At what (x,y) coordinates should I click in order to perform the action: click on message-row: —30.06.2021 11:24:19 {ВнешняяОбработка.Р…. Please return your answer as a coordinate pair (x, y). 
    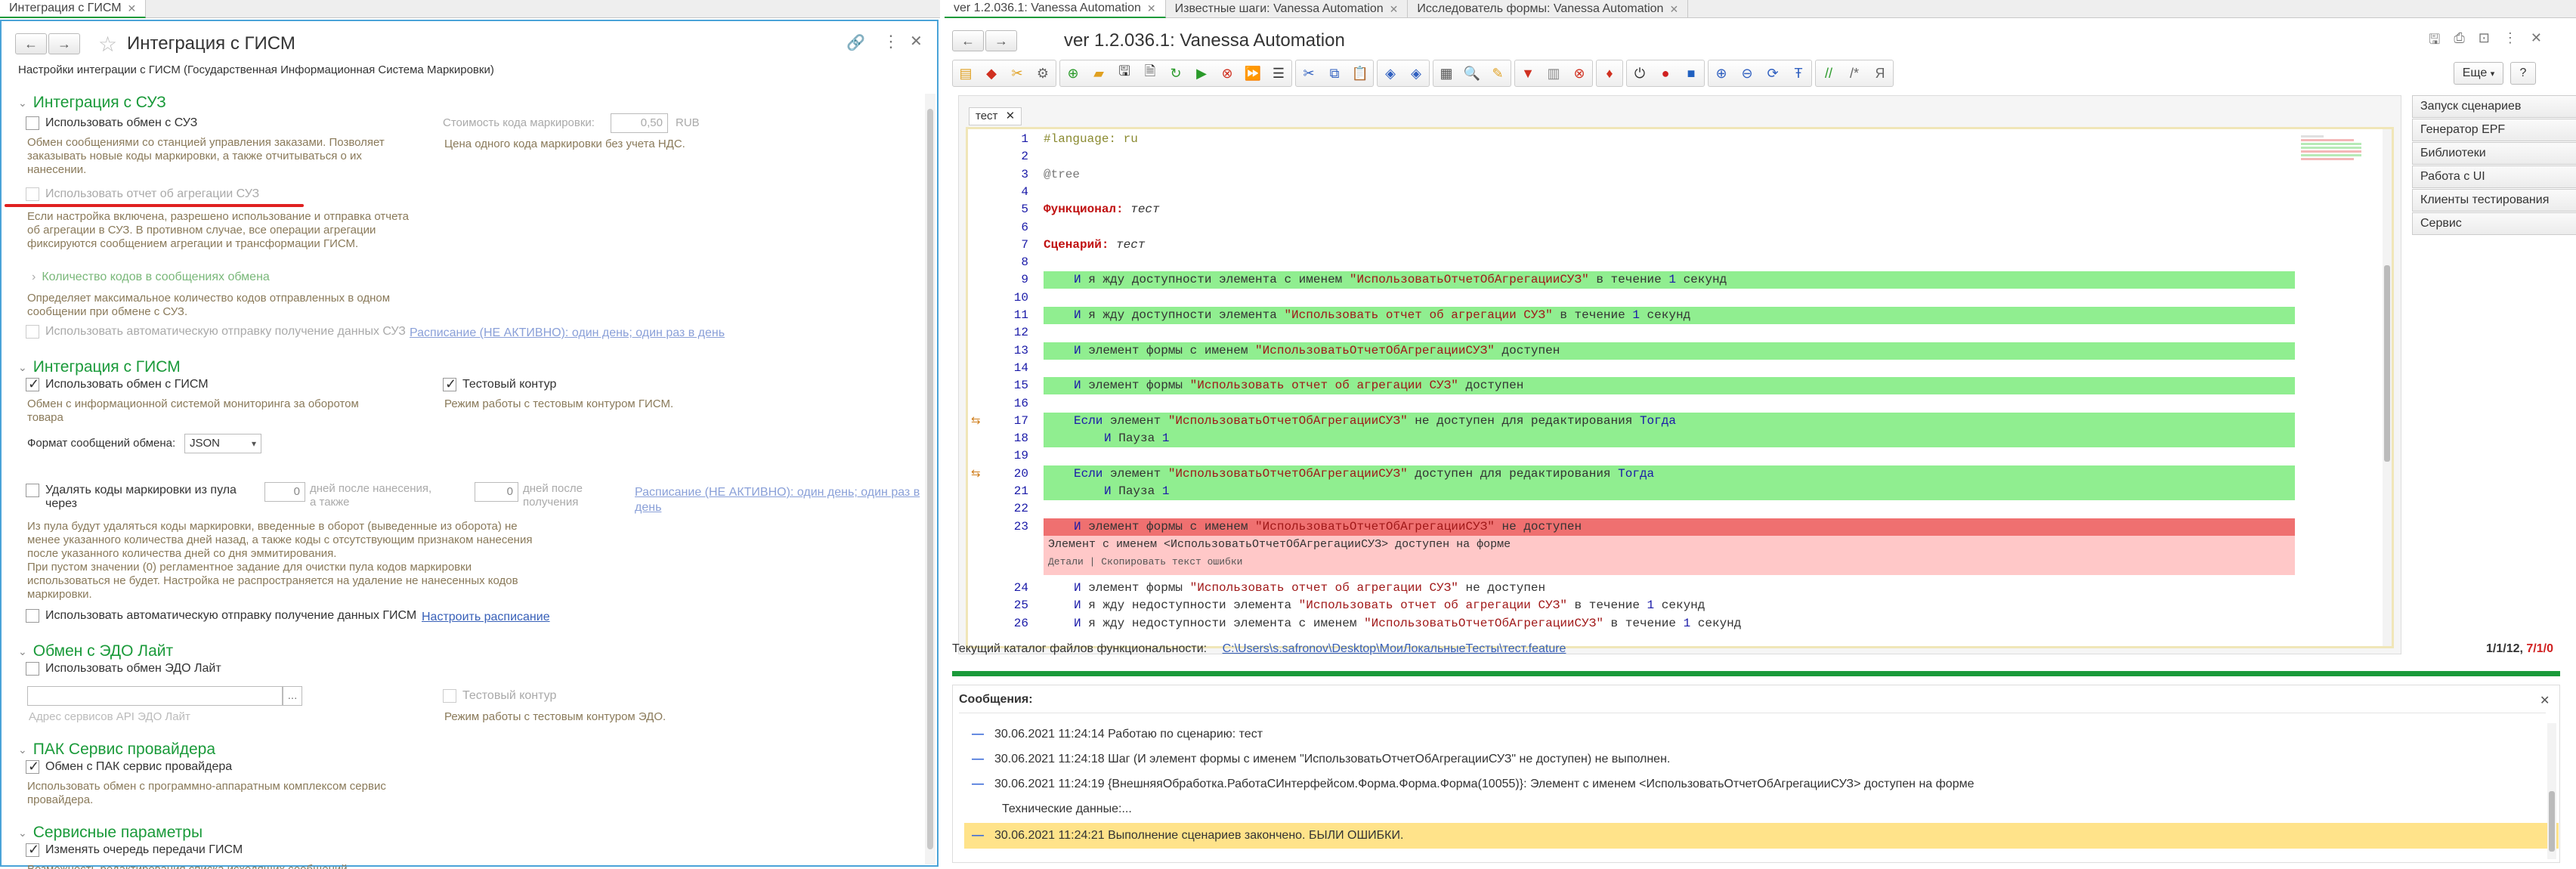
    Looking at the image, I should click on (1762, 785).